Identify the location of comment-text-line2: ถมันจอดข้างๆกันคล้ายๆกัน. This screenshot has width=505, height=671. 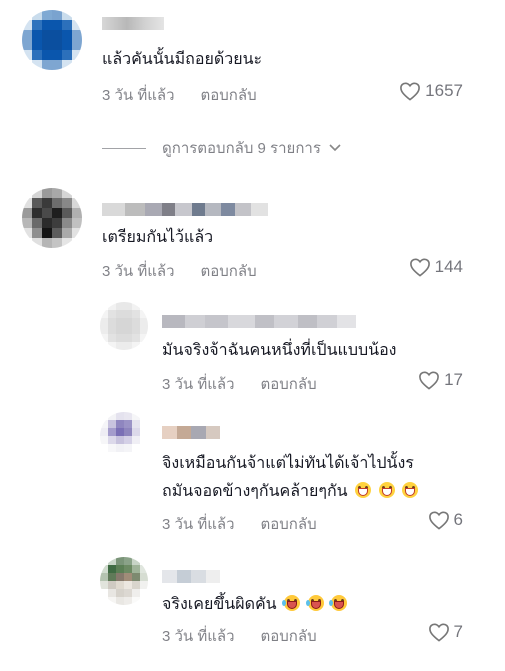
(290, 492).